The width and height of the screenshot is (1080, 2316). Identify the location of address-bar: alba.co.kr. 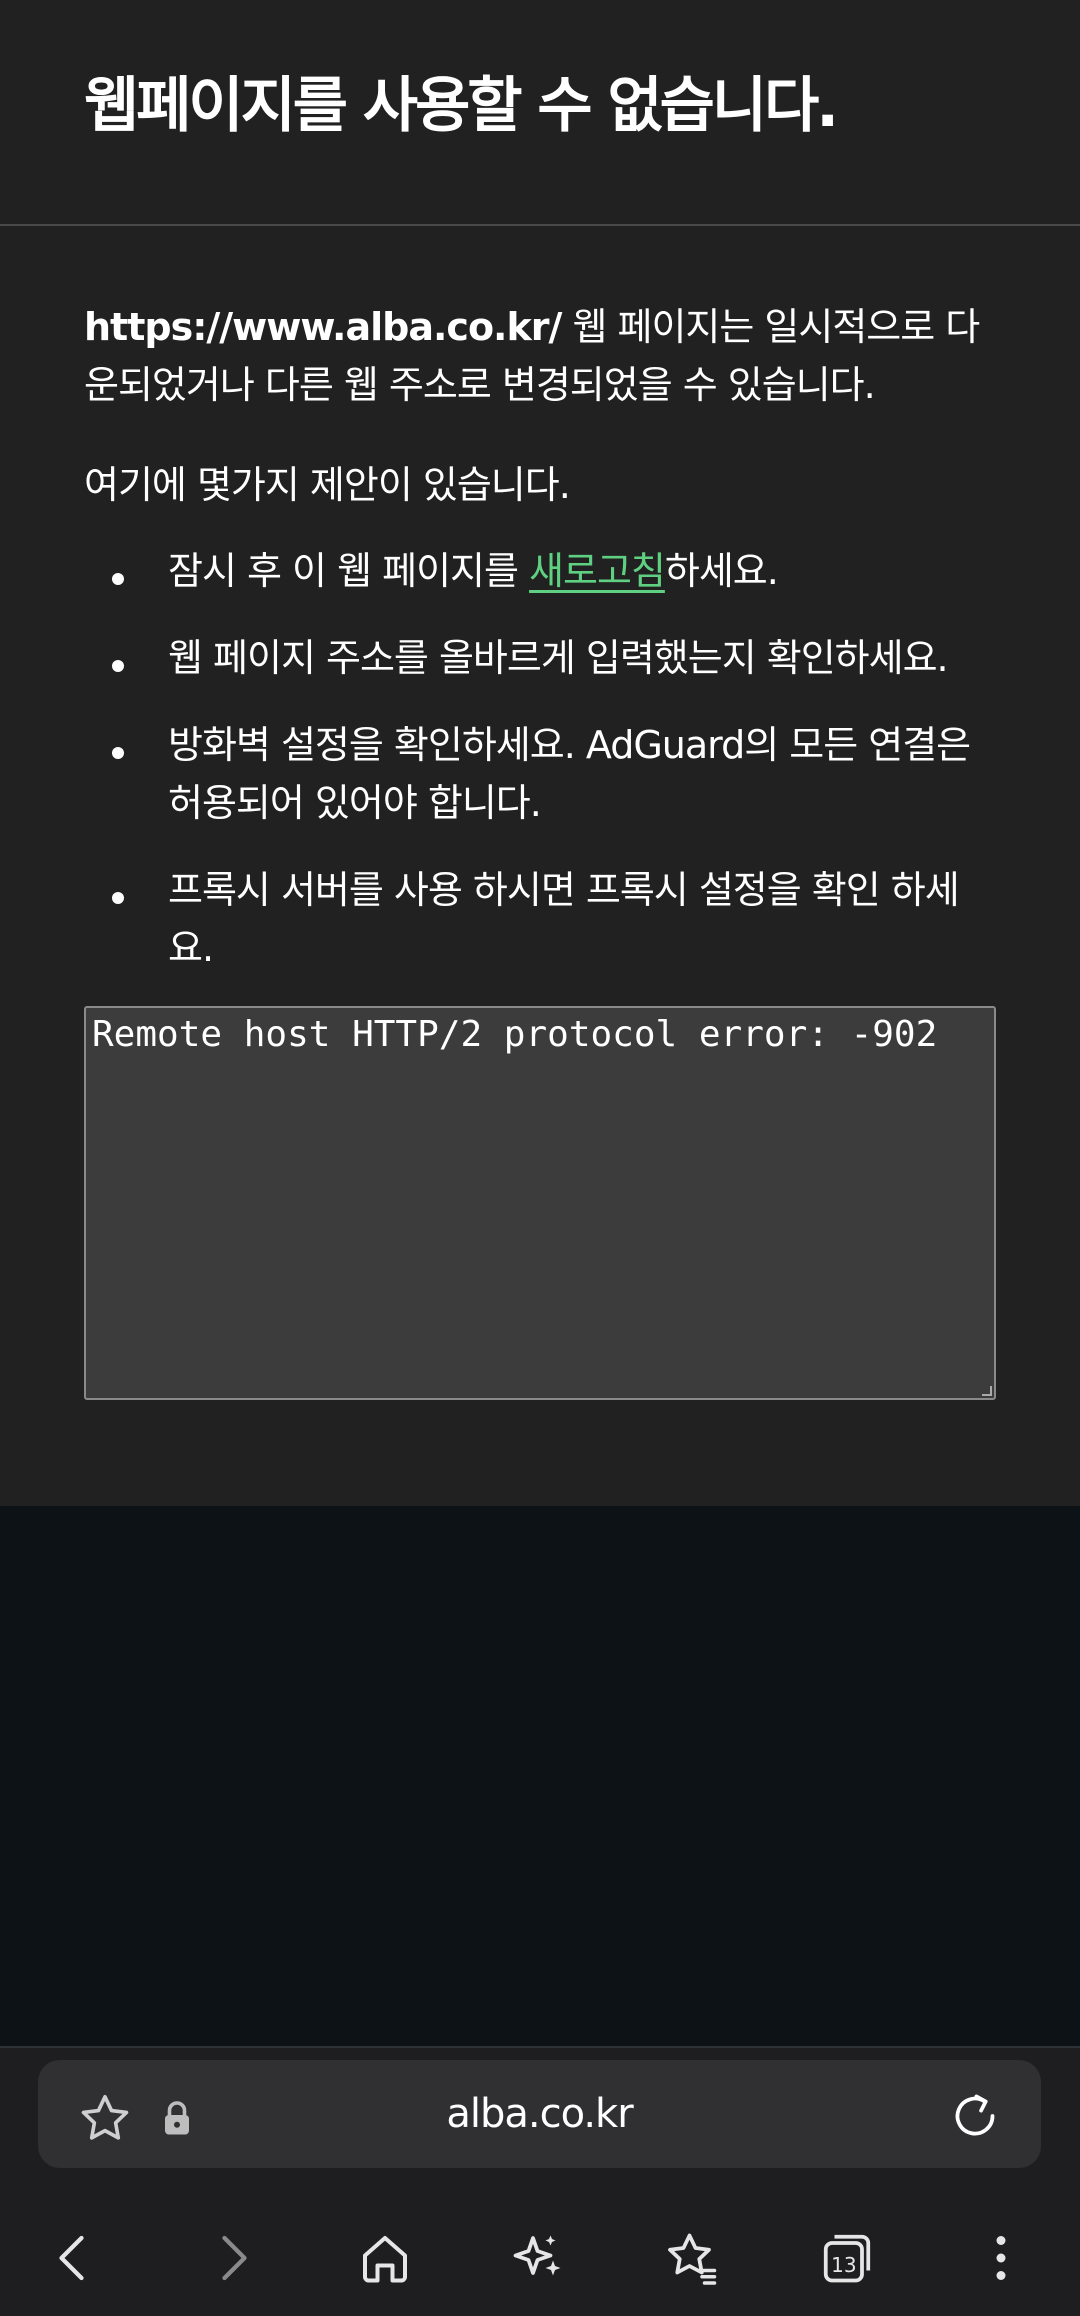
(539, 2114).